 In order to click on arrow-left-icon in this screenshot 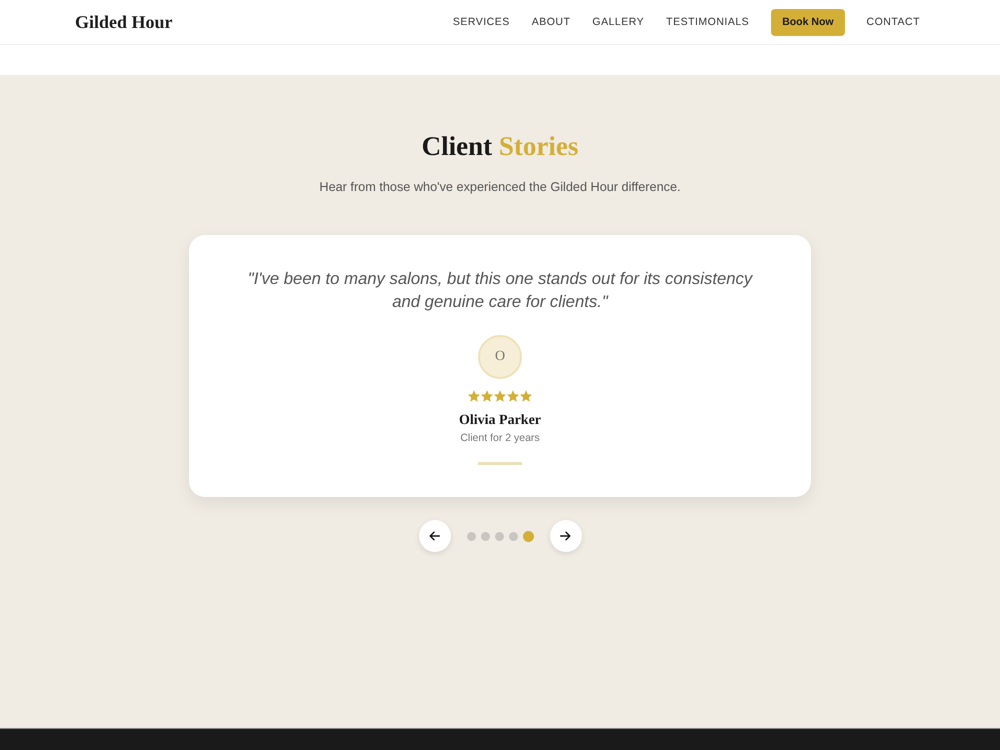, I will do `click(434, 536)`.